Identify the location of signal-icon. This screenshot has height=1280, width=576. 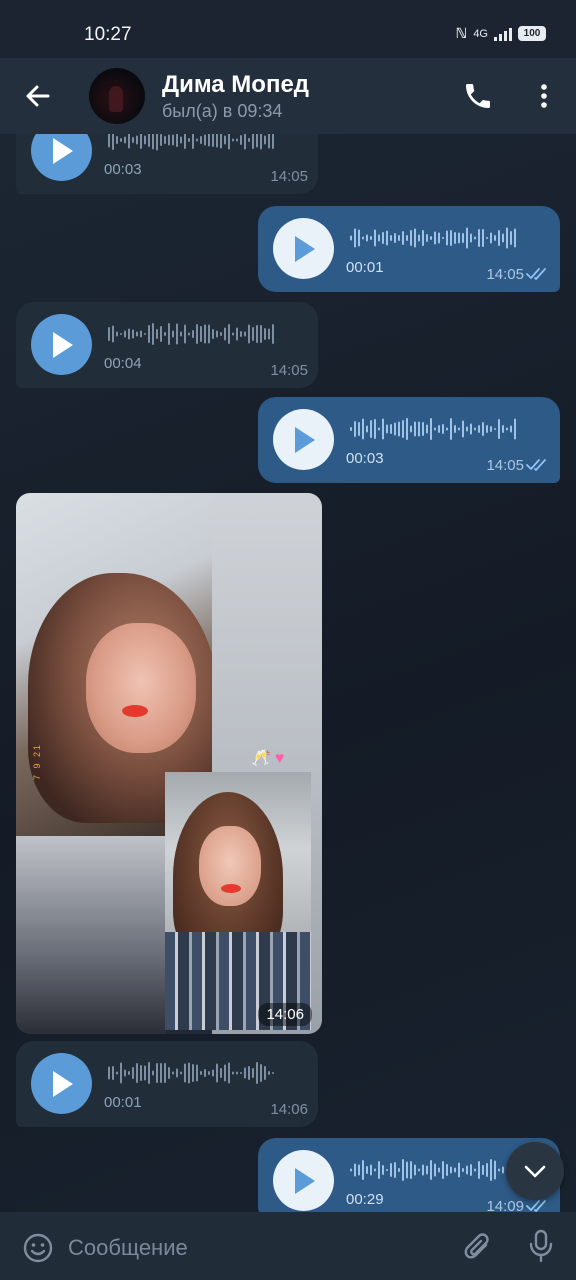
(503, 34).